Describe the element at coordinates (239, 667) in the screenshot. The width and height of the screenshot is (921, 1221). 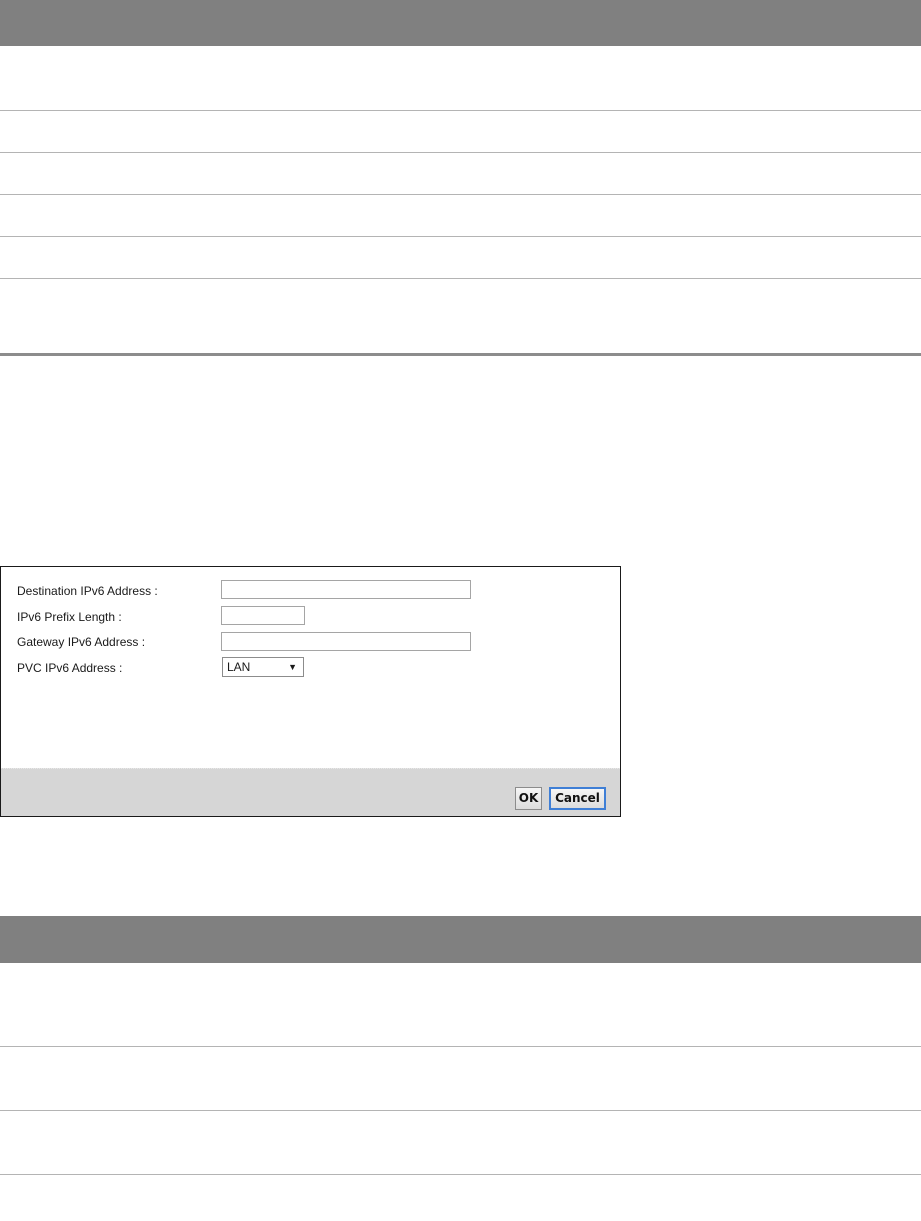
I see `pvc-ipv6-selected-value: LAN` at that location.